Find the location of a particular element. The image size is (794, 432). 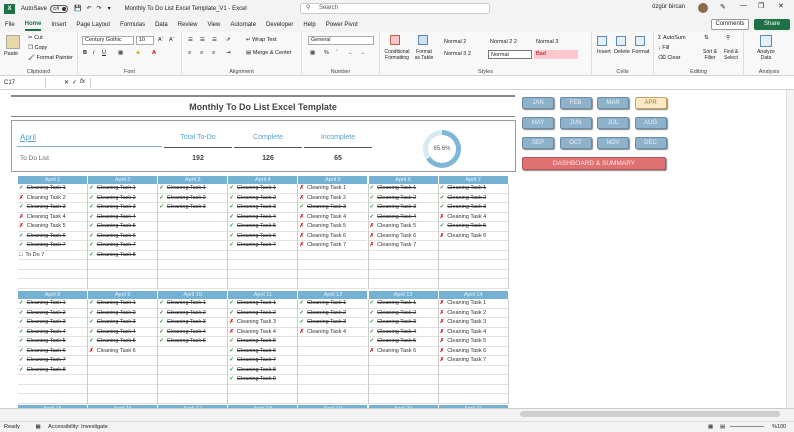

confirm-icon: ✓ is located at coordinates (74, 82).